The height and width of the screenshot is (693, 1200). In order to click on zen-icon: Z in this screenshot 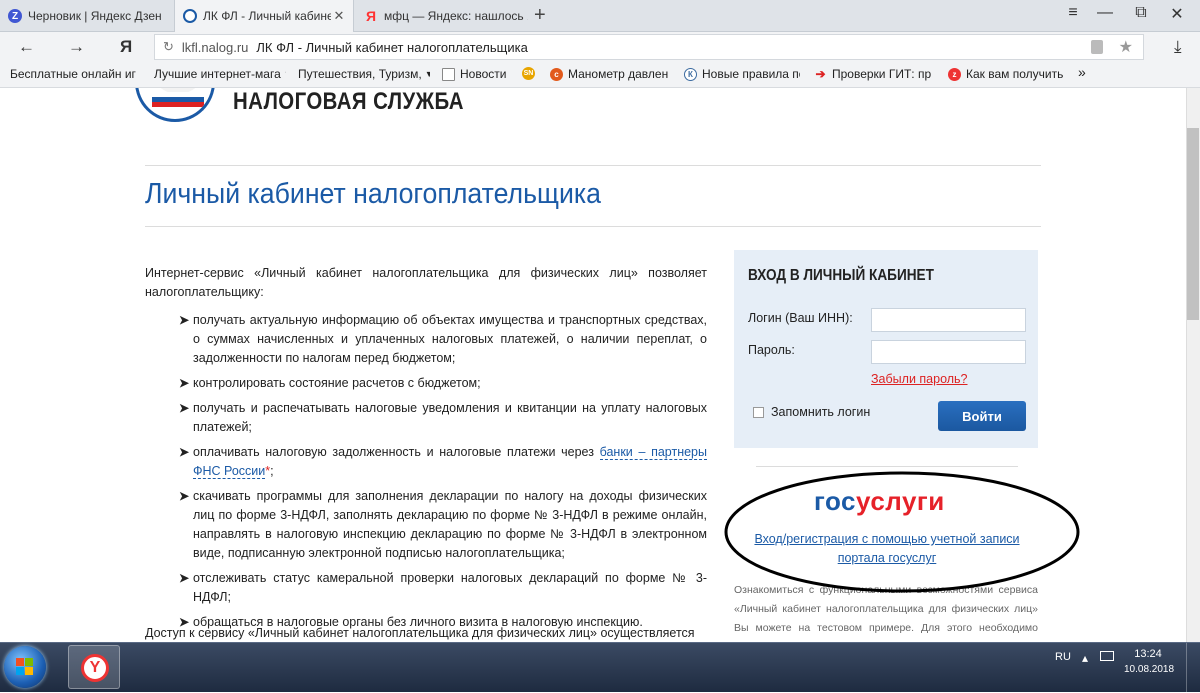, I will do `click(15, 16)`.